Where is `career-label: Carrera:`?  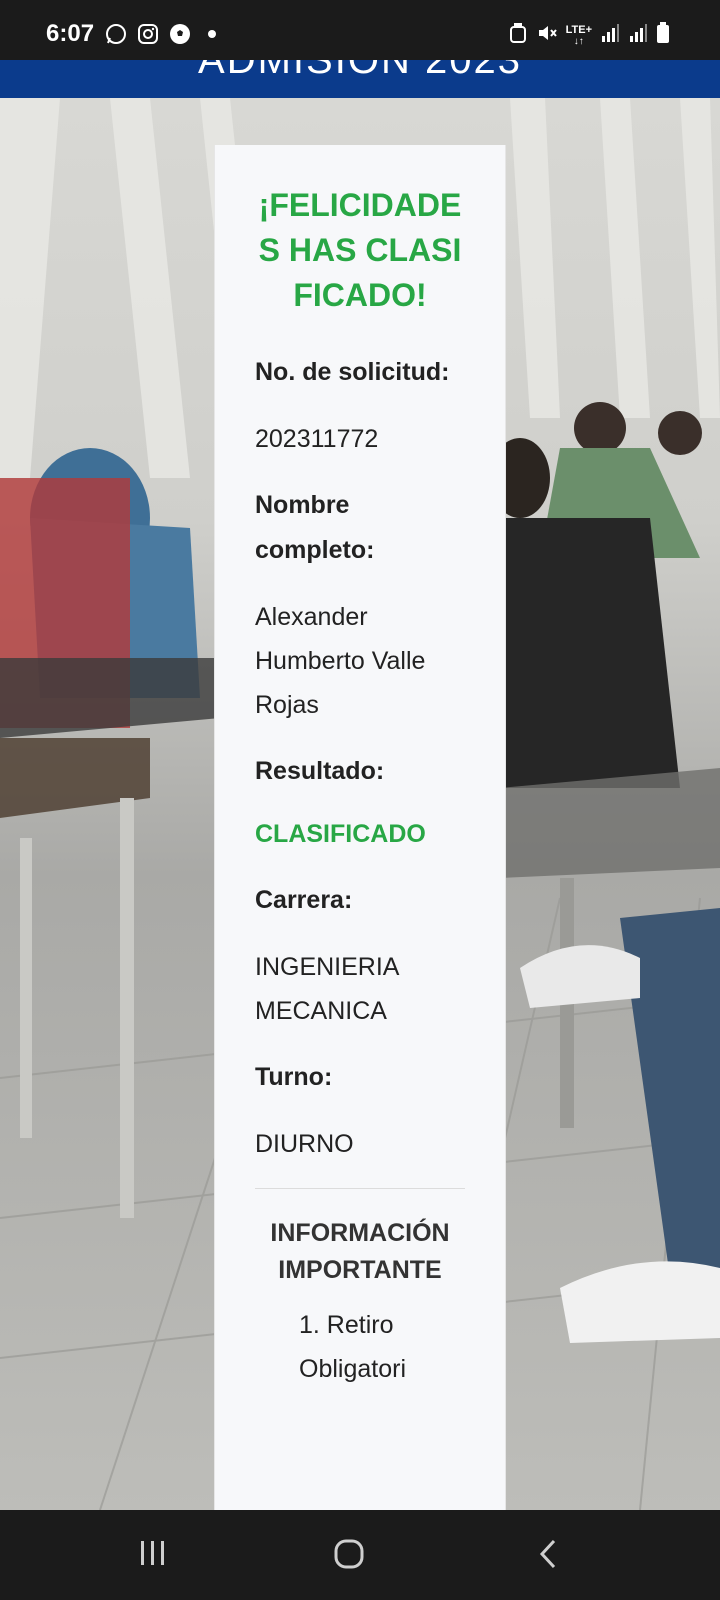
career-label: Carrera: is located at coordinates (304, 900).